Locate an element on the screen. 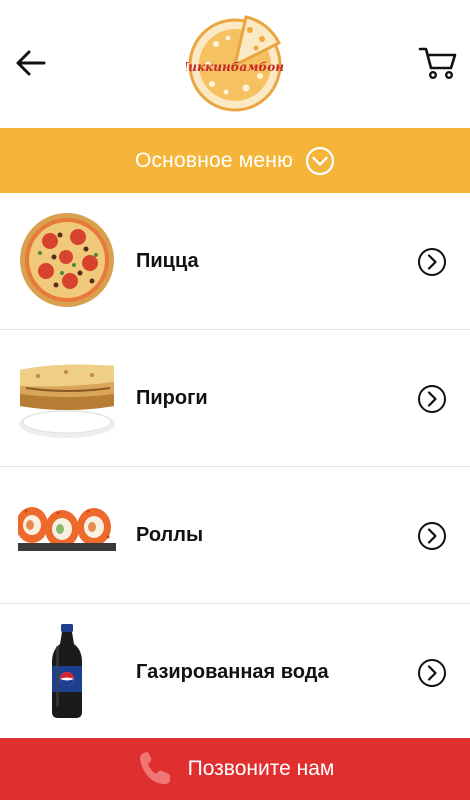  logo: Чиккинбамбони is located at coordinates (235, 63).